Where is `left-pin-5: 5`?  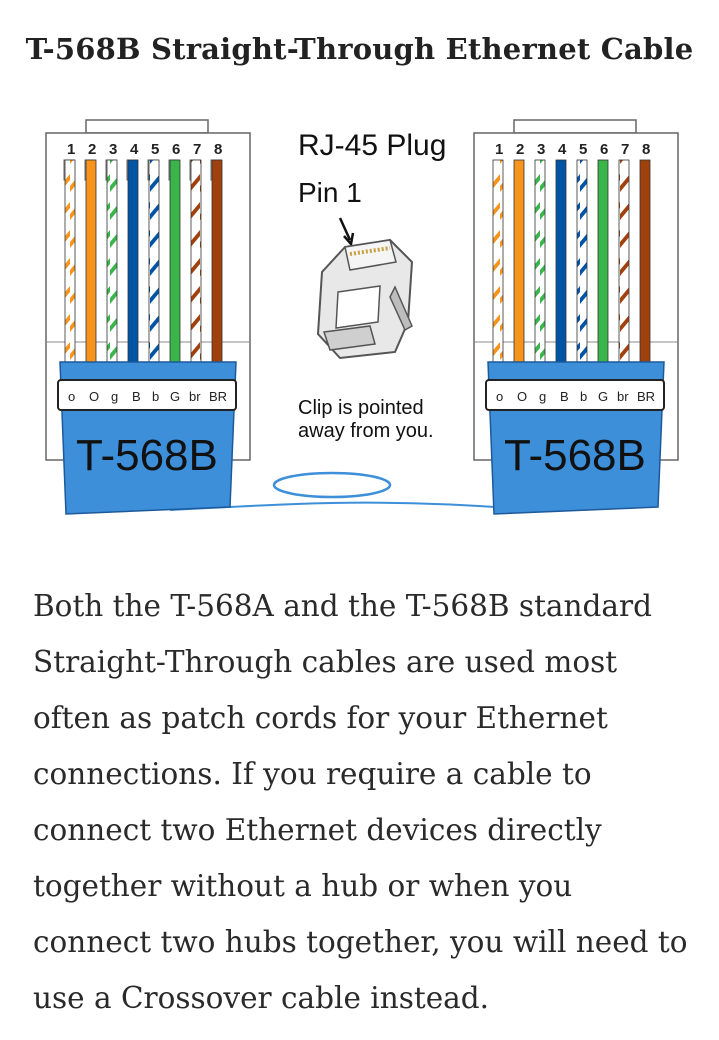
left-pin-5: 5 is located at coordinates (155, 149).